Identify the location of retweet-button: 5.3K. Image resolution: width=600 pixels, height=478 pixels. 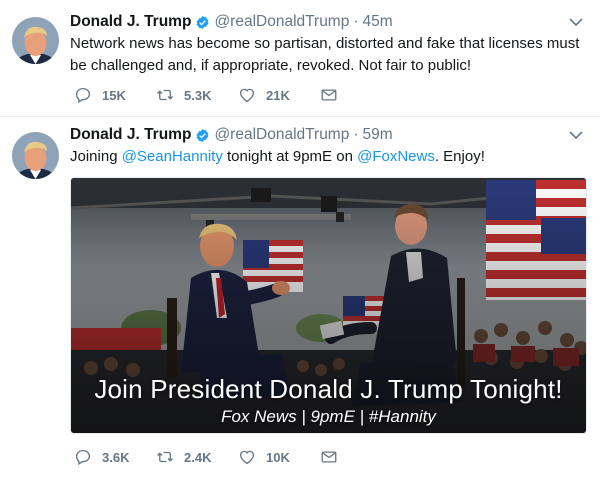
(197, 95).